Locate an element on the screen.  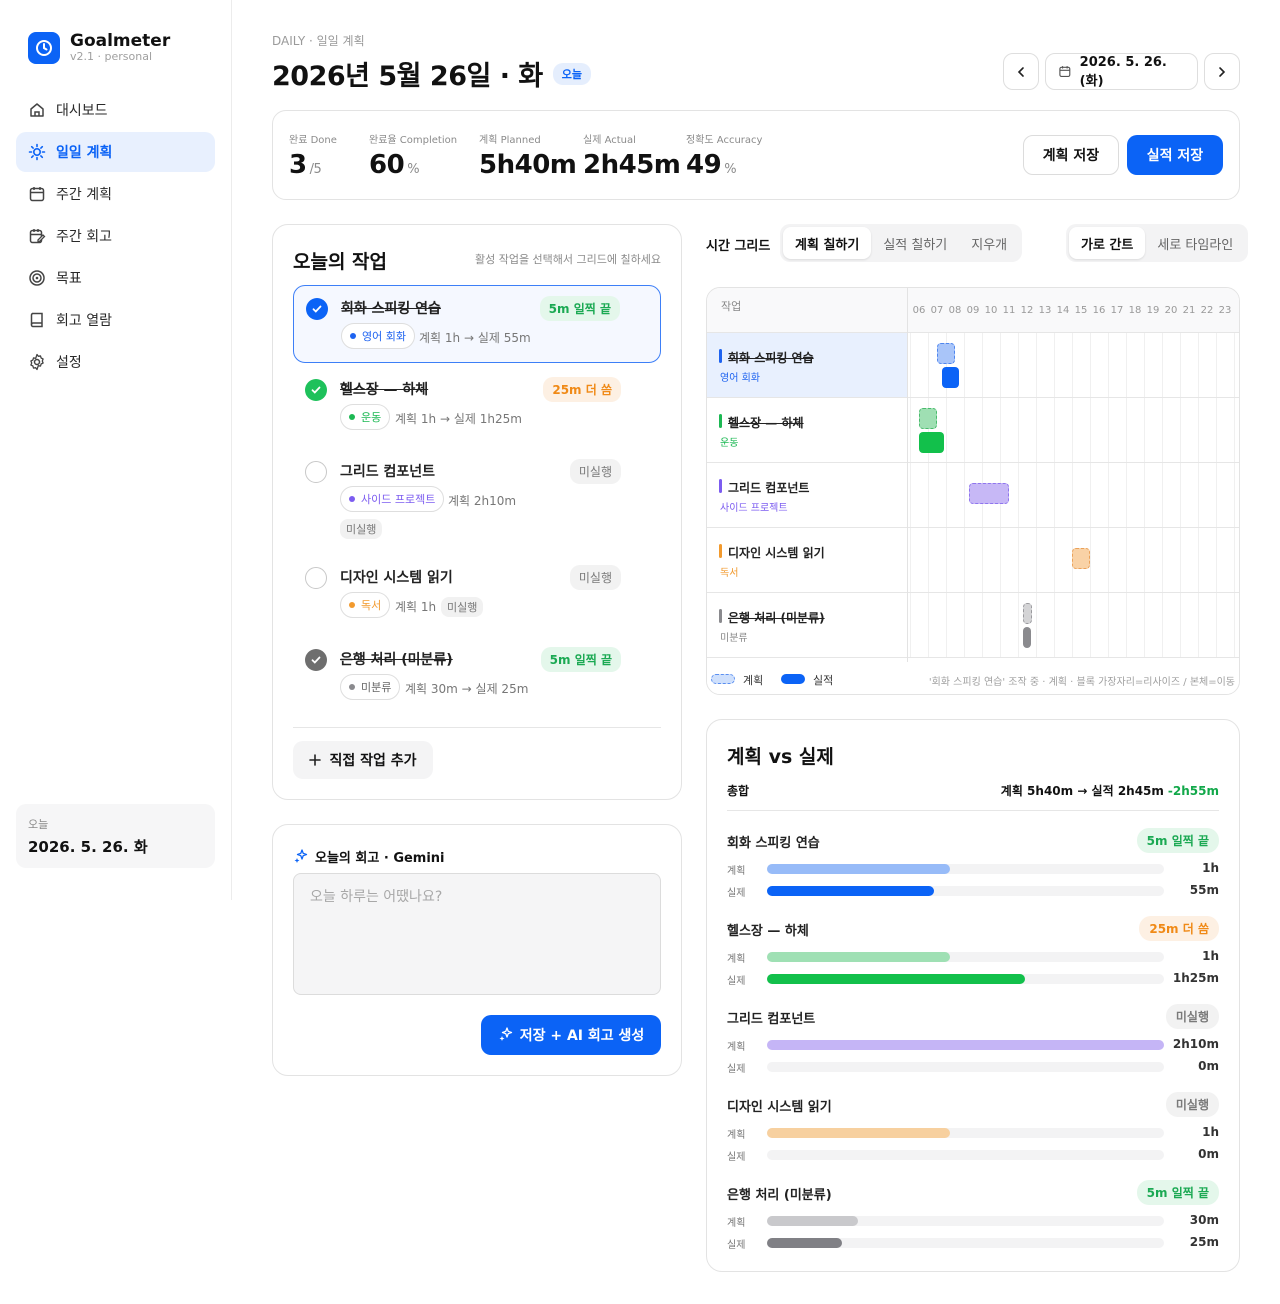
save-actual-button: 실적 저장 is located at coordinates (1175, 155).